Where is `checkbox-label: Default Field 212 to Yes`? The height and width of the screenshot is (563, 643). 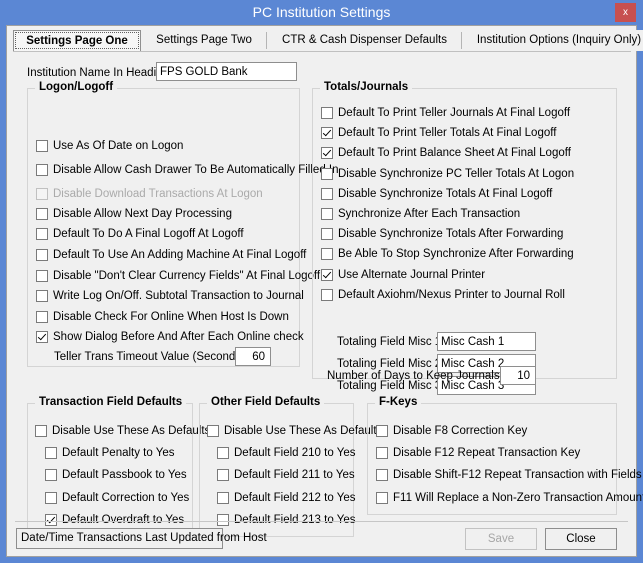
checkbox-label: Default Field 212 to Yes is located at coordinates (295, 497).